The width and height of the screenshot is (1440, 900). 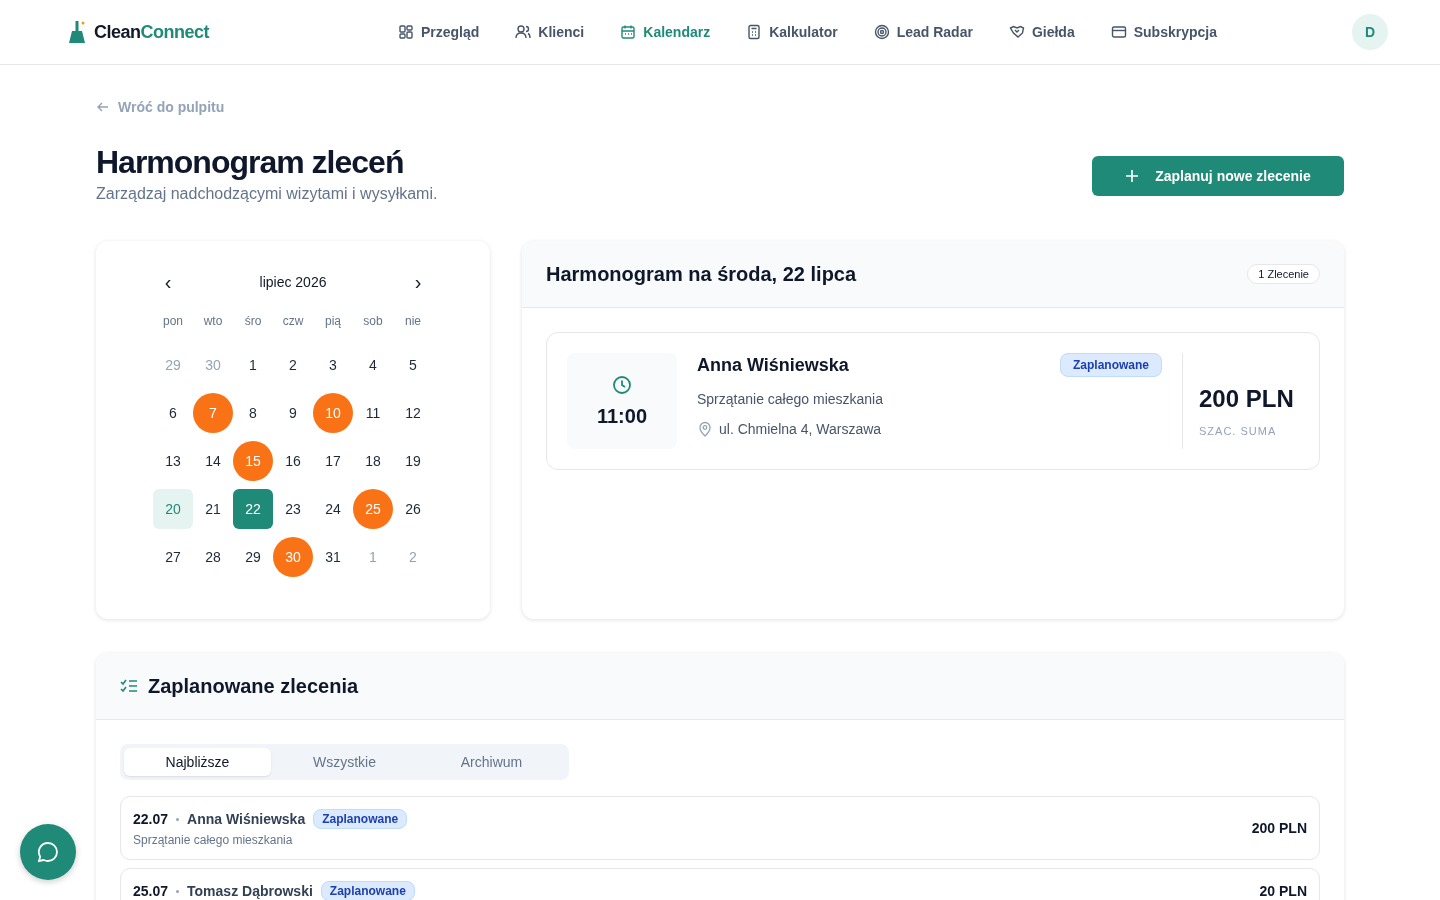 What do you see at coordinates (333, 509) in the screenshot?
I see `calendar-day: 24` at bounding box center [333, 509].